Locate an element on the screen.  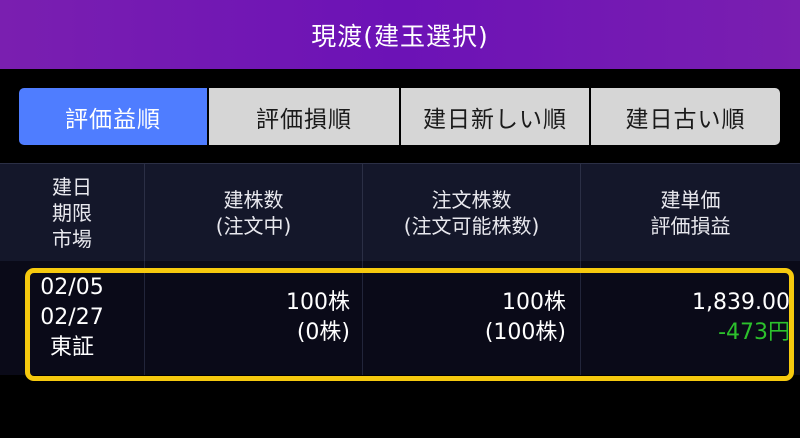
position-qty: 100株 is located at coordinates (318, 302).